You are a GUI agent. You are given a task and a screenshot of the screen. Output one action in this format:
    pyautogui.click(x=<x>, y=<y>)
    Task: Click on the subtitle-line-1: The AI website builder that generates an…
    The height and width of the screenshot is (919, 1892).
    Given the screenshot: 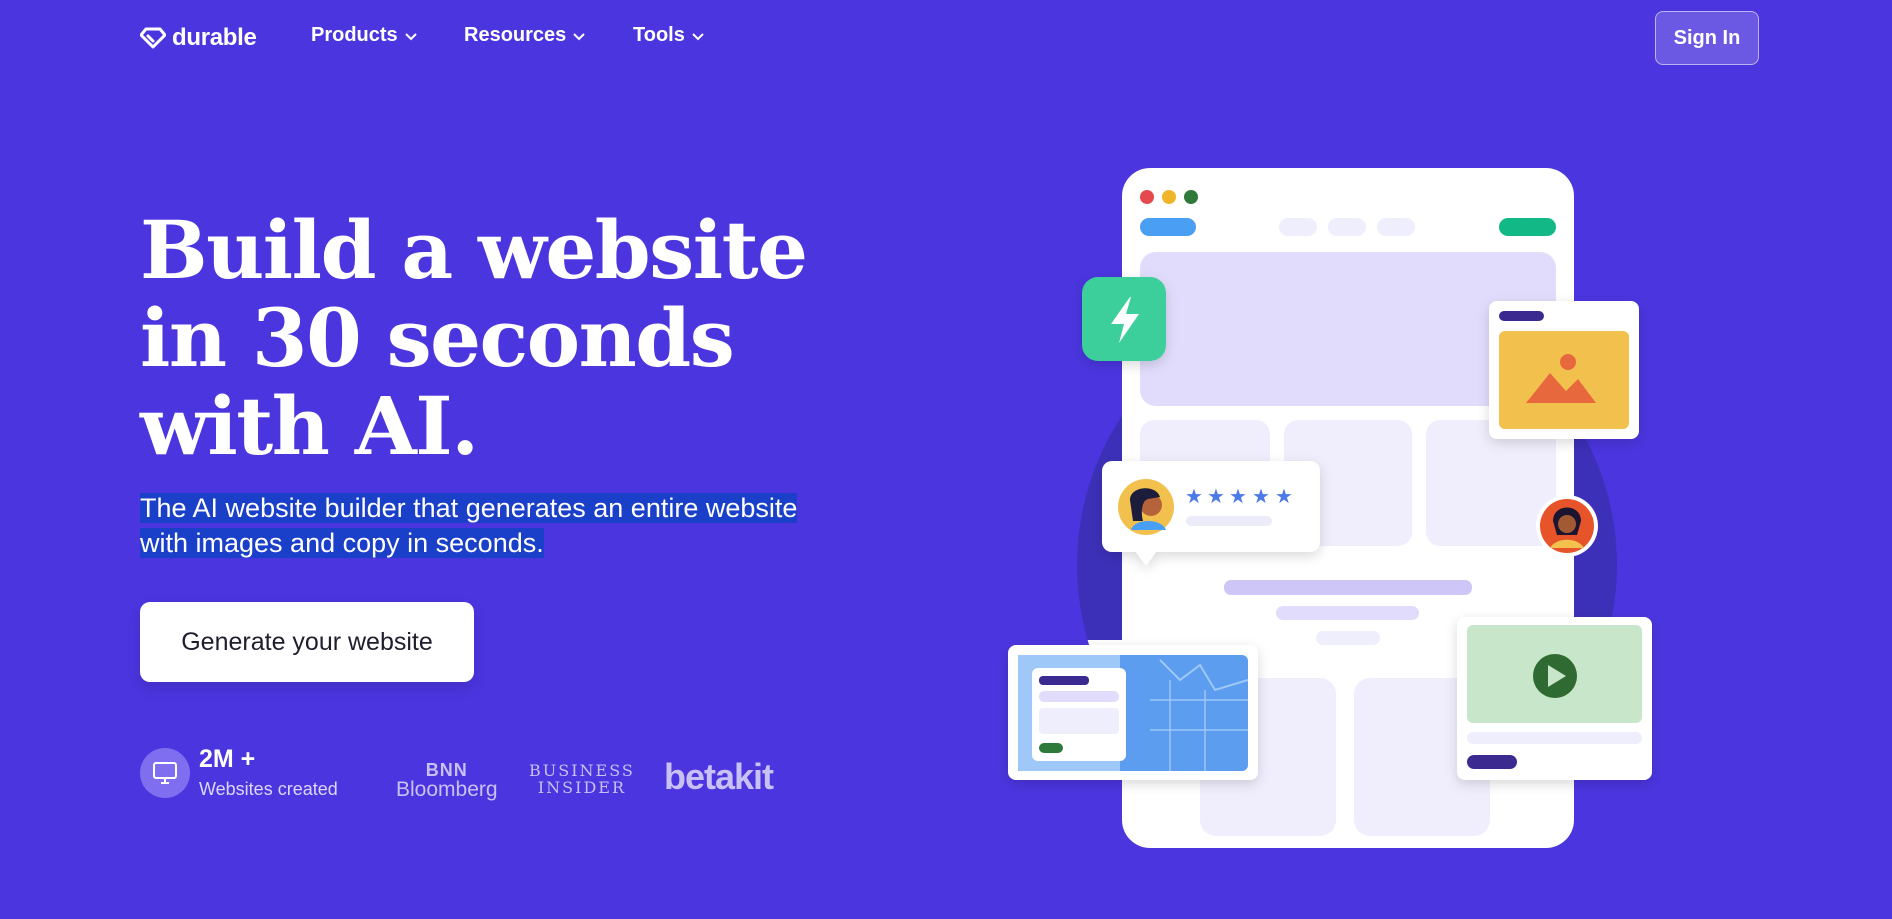 What is the action you would take?
    pyautogui.click(x=469, y=508)
    